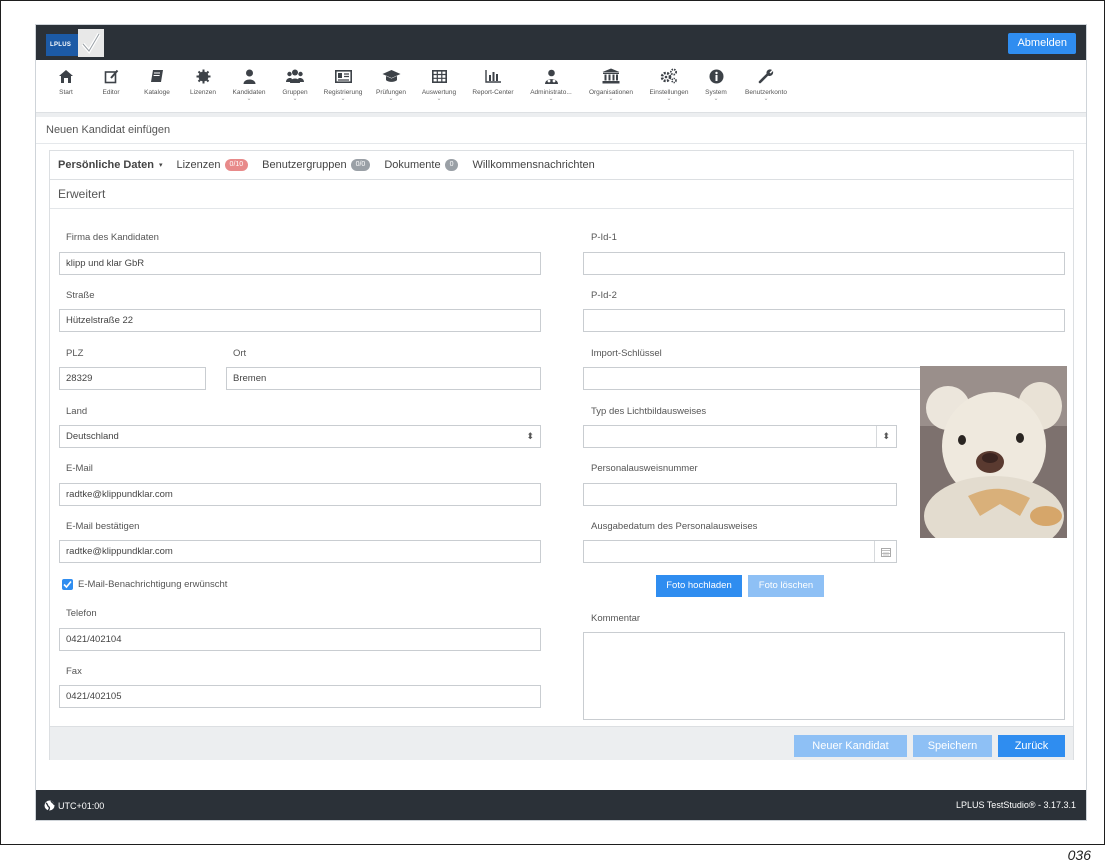  Describe the element at coordinates (383, 378) in the screenshot. I see `city-input: Bremen` at that location.